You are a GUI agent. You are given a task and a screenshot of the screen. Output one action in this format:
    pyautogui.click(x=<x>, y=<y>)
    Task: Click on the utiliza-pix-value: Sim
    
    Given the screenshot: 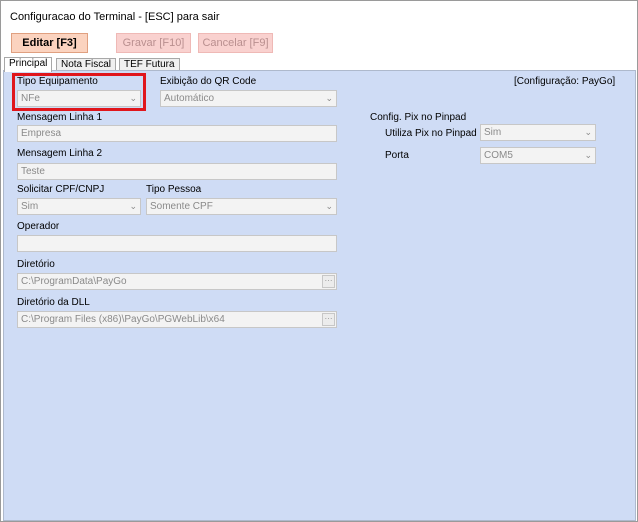 What is the action you would take?
    pyautogui.click(x=493, y=132)
    